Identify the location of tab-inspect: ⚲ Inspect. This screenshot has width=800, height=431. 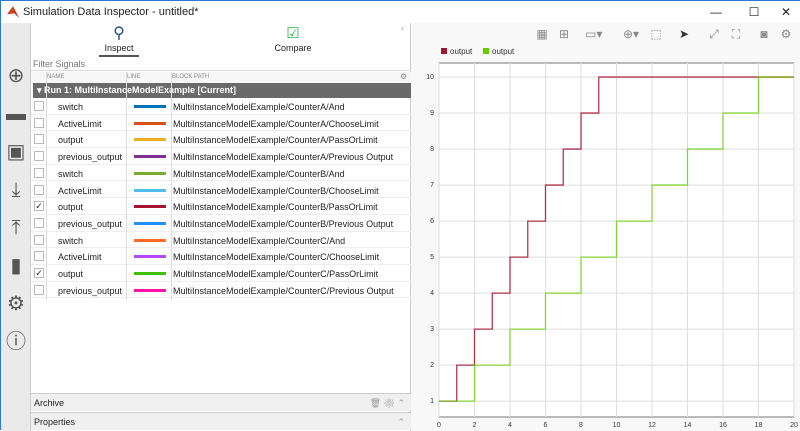
(119, 40).